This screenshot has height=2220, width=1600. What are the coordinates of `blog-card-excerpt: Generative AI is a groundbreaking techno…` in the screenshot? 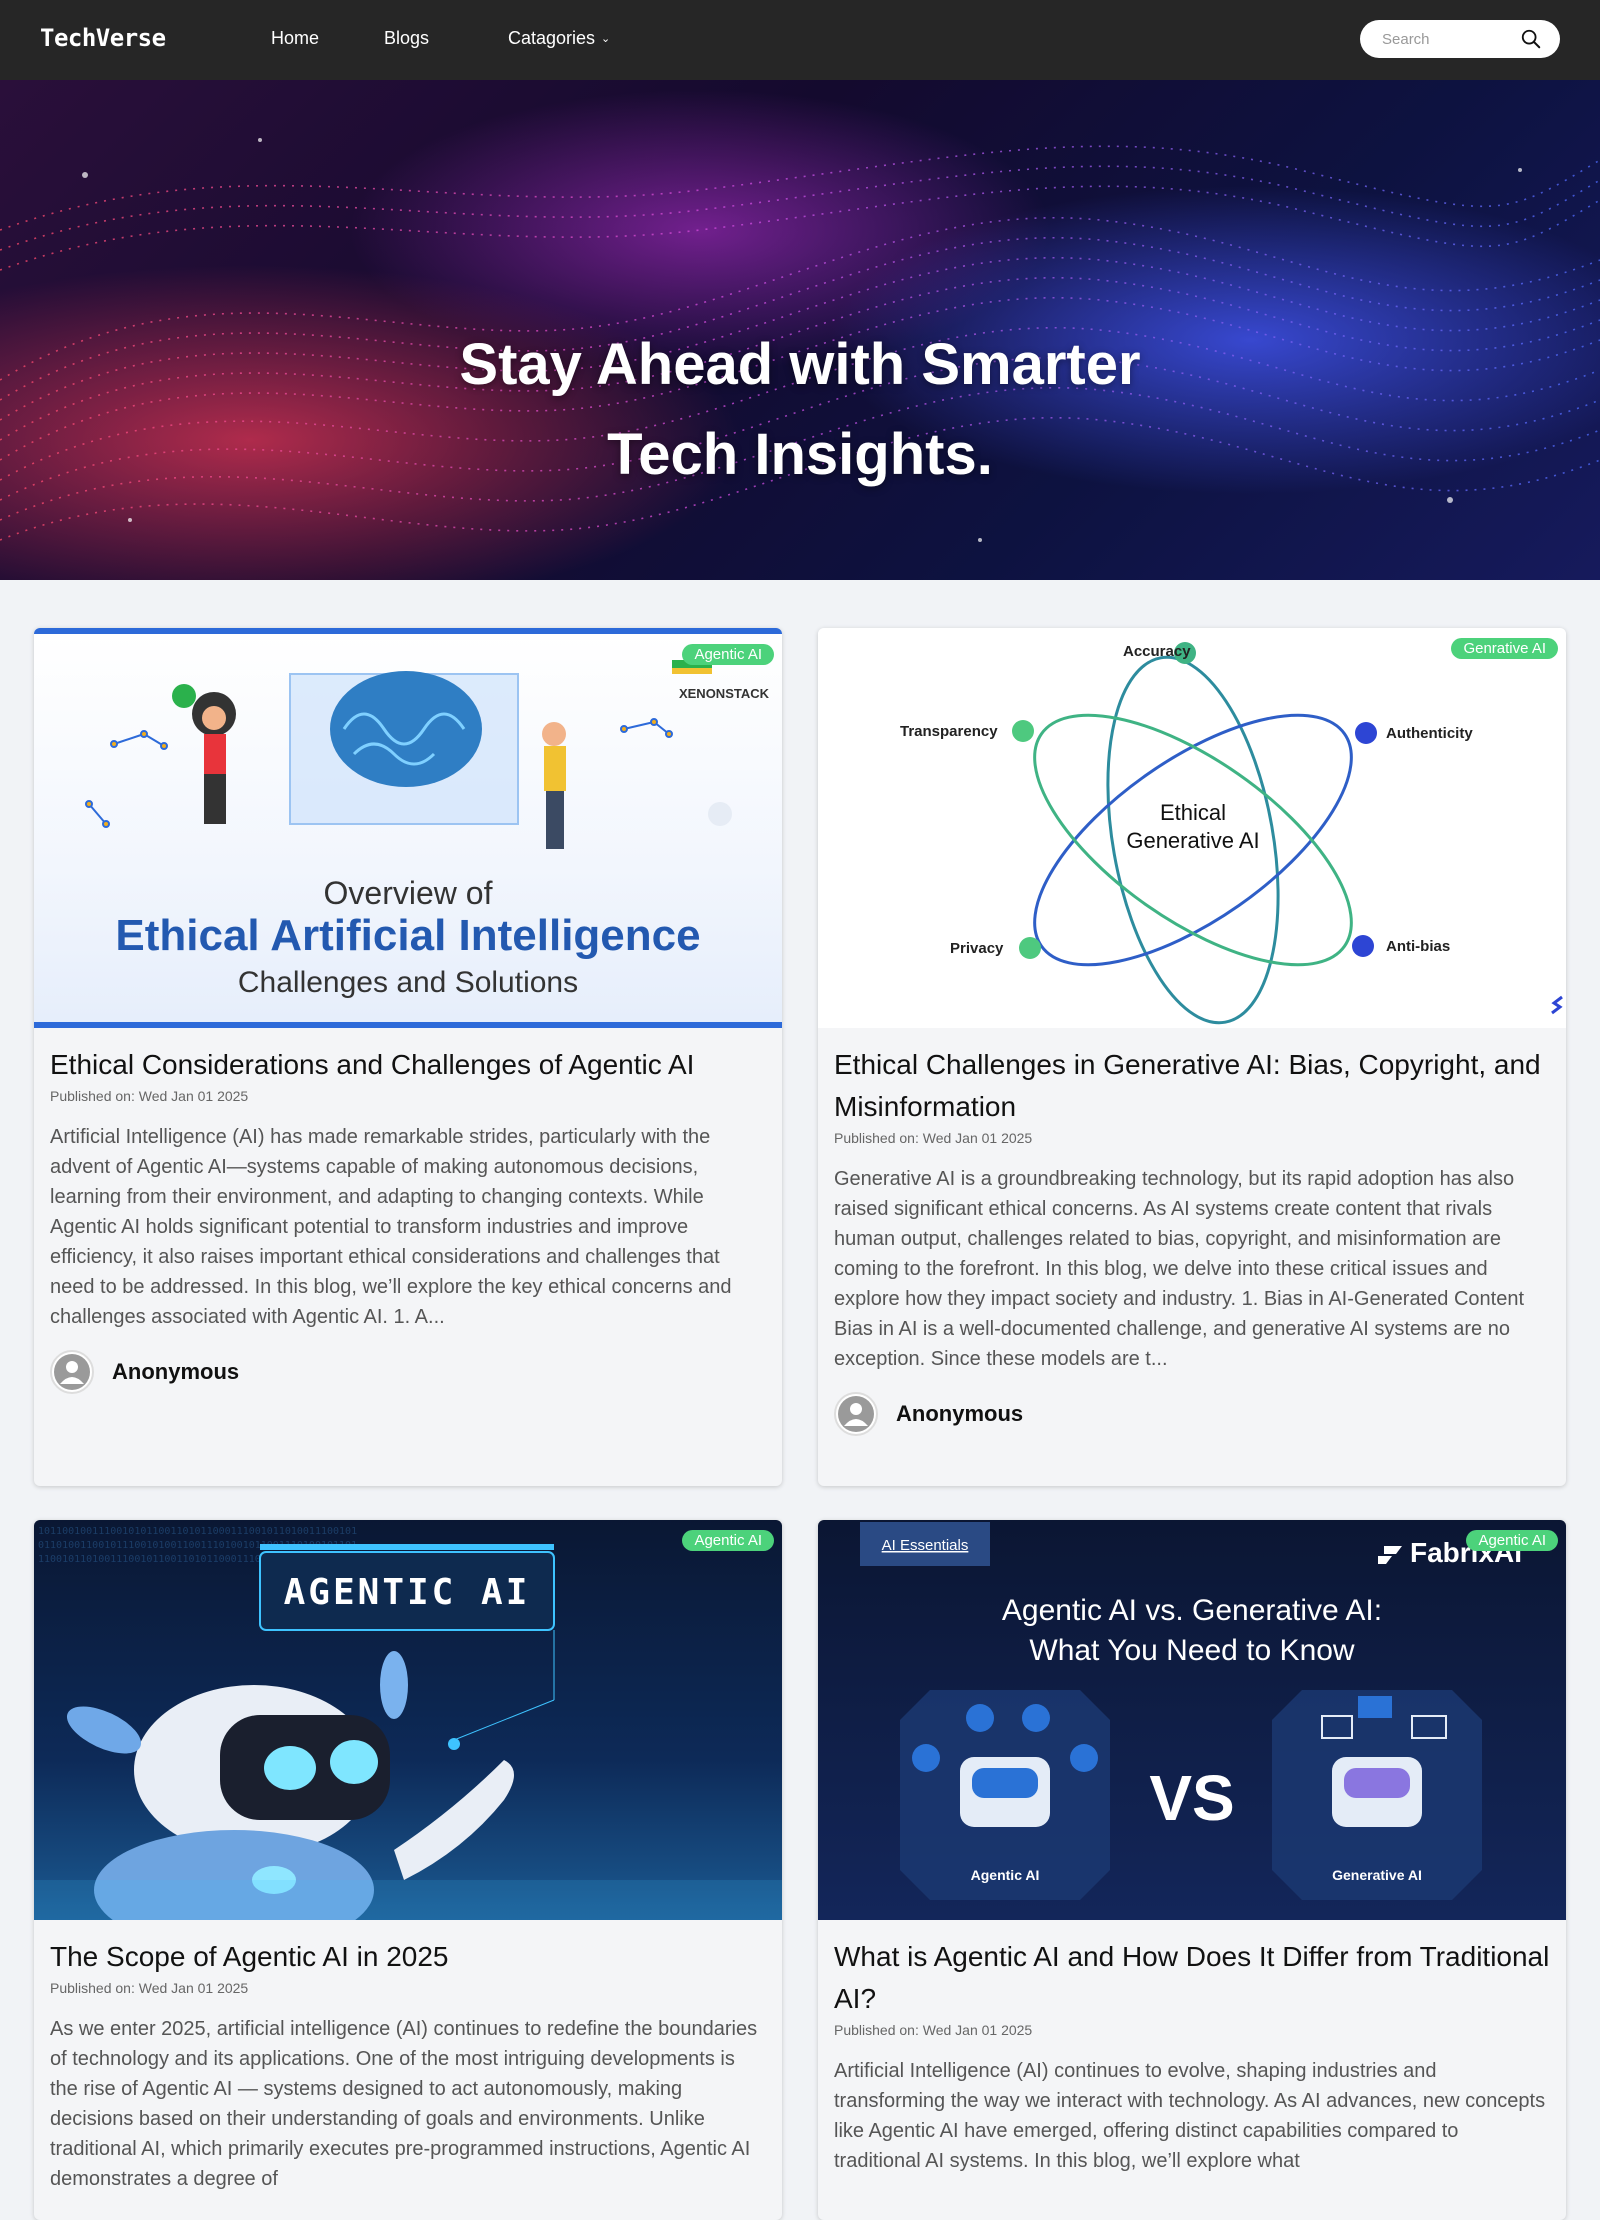 It's located at (1179, 1269).